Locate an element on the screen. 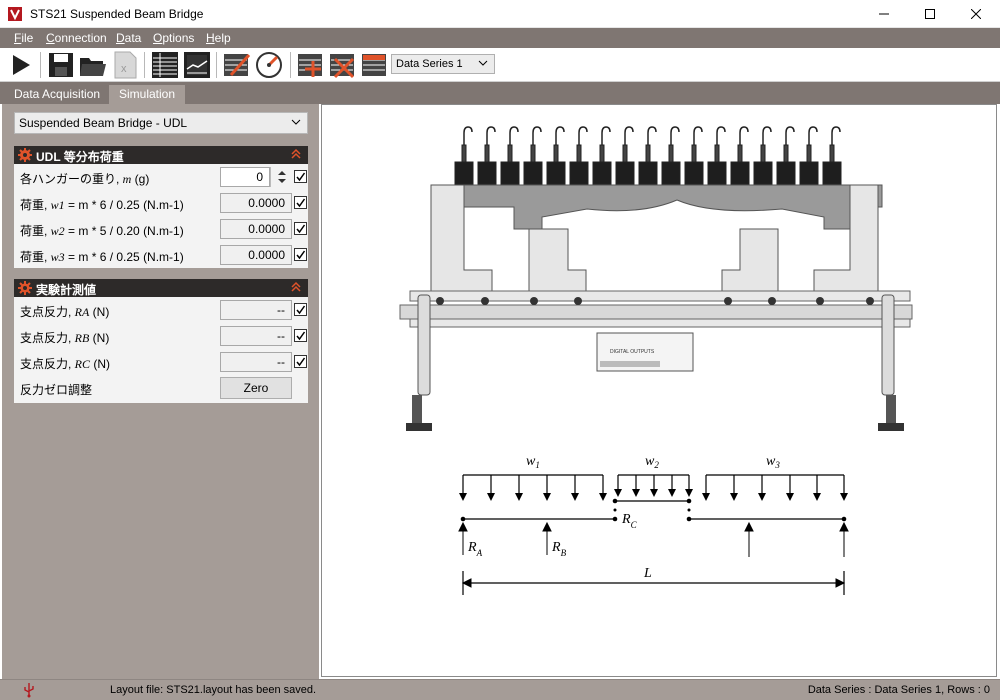  lower-rail is located at coordinates (660, 323).